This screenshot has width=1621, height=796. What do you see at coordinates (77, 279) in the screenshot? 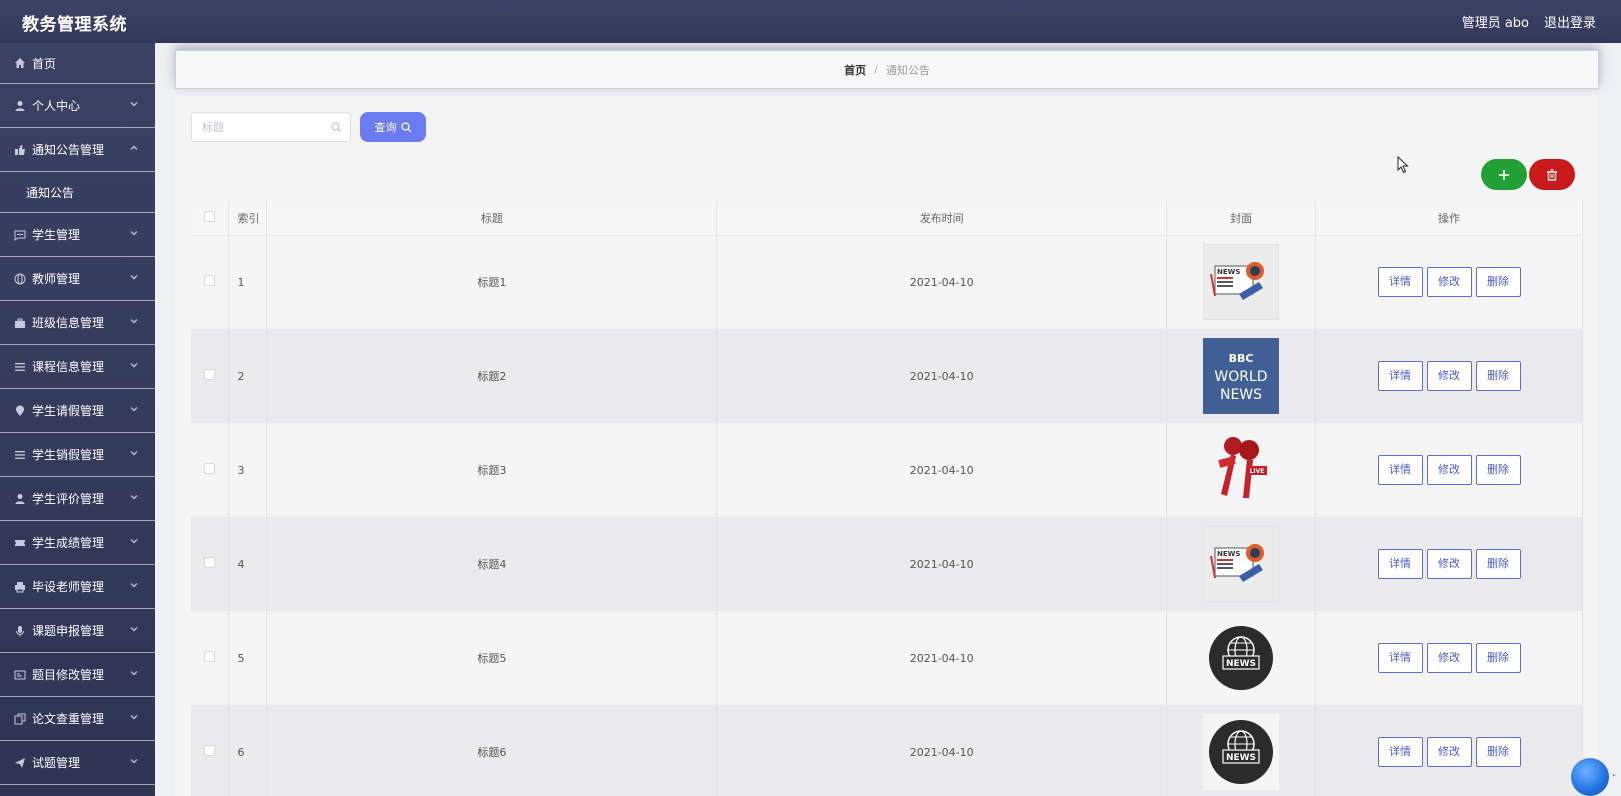
I see `sidebar-item-teacher-management: 教师管理` at bounding box center [77, 279].